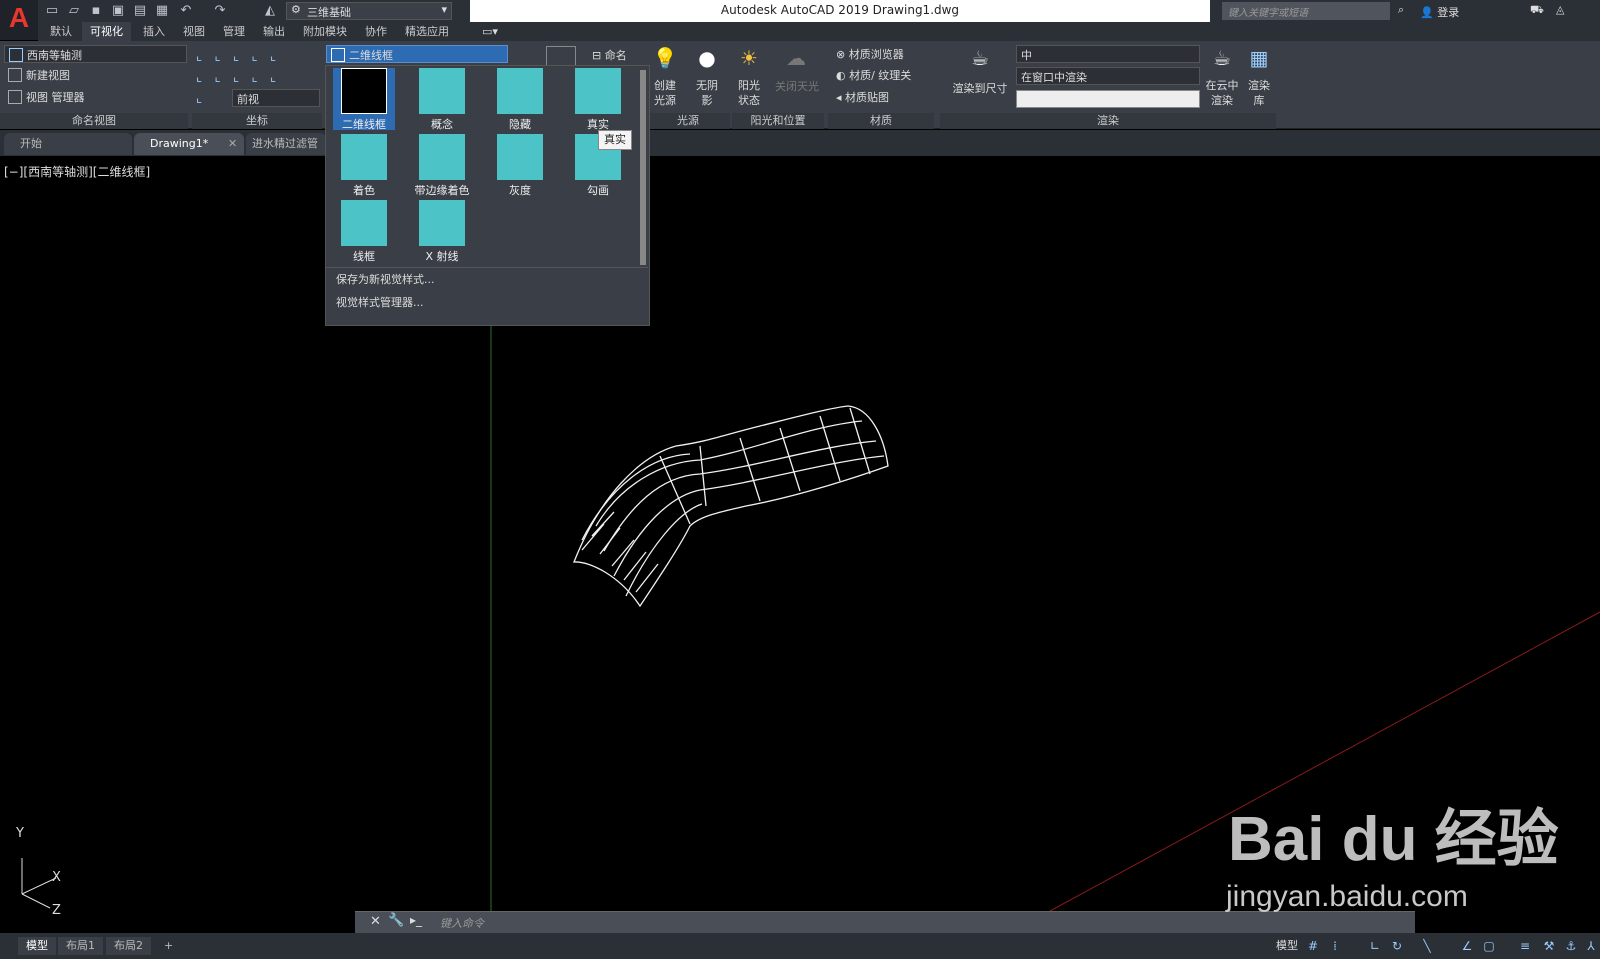  Describe the element at coordinates (236, 56) in the screenshot. I see `ucs-origin-icon: ⌞` at that location.